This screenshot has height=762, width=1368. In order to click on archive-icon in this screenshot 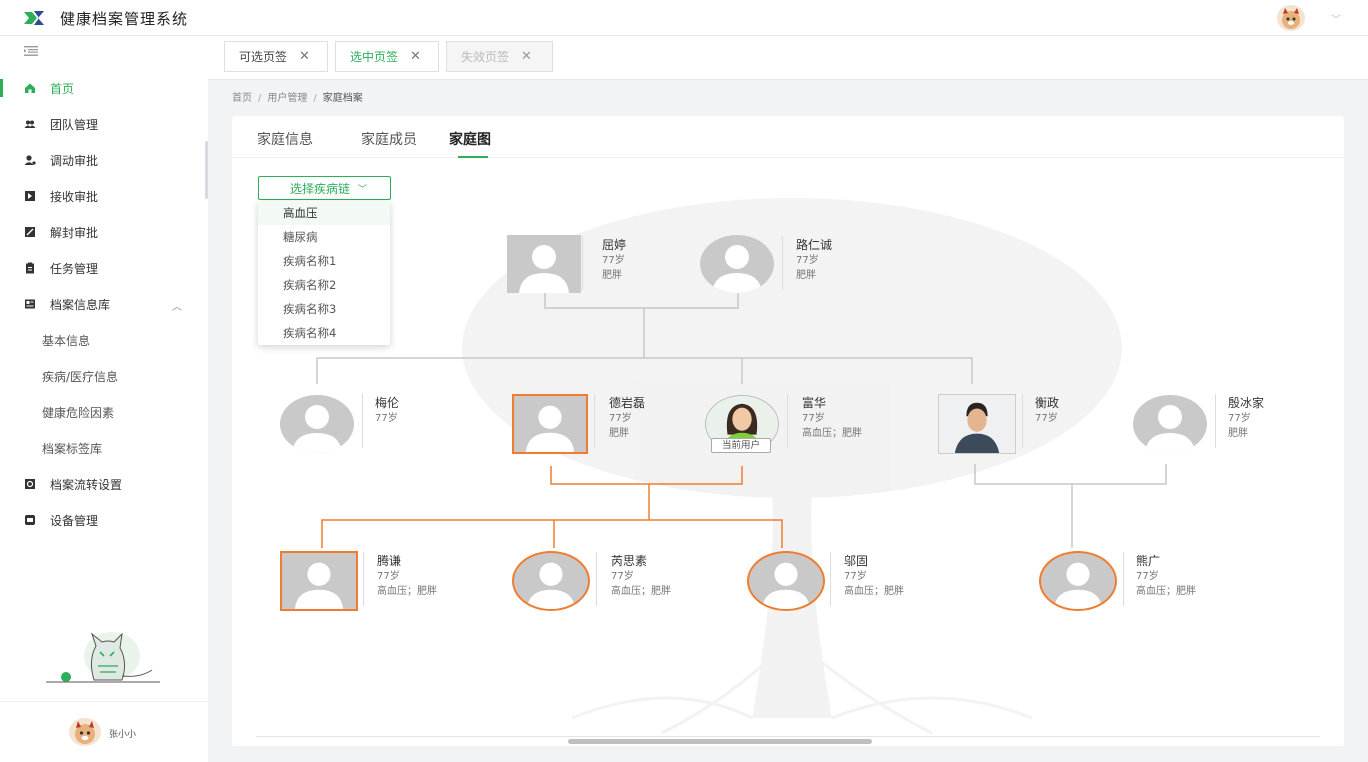, I will do `click(30, 304)`.